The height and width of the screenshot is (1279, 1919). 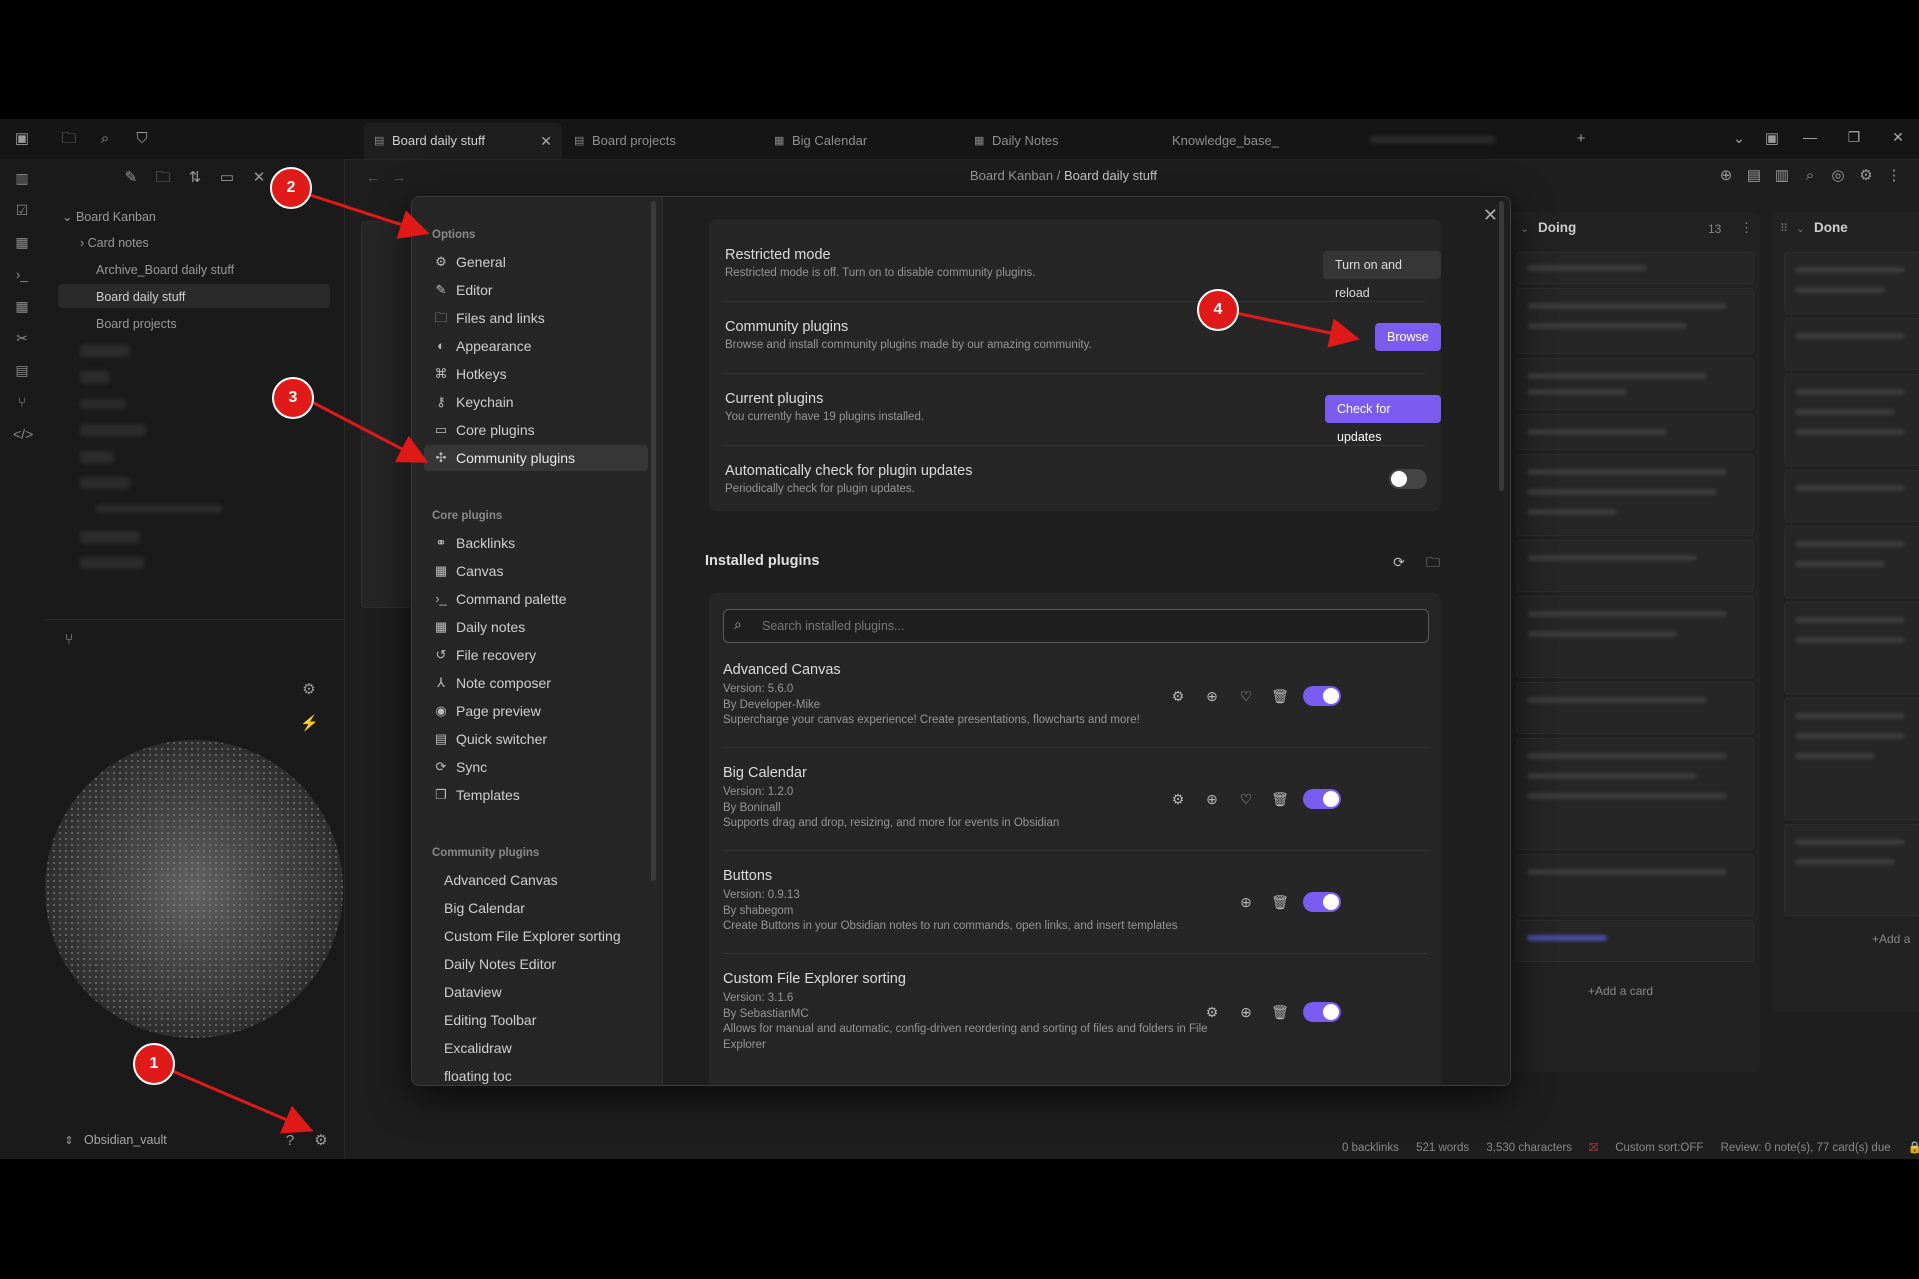 I want to click on nav-hotkeys: ⌘ Hotkeys, so click(x=536, y=374).